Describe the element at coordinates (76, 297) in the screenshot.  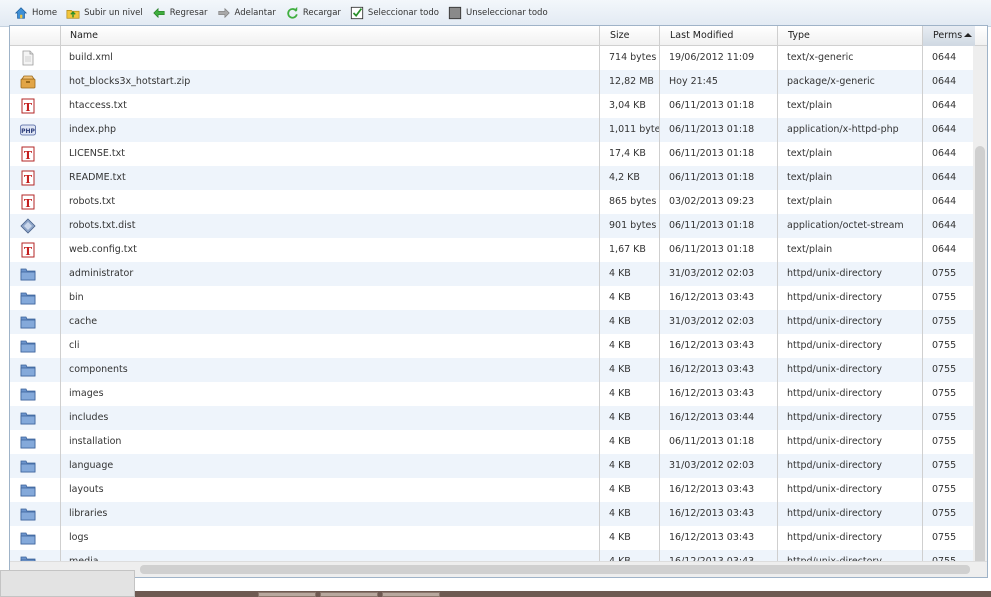
I see `file-name: bin` at that location.